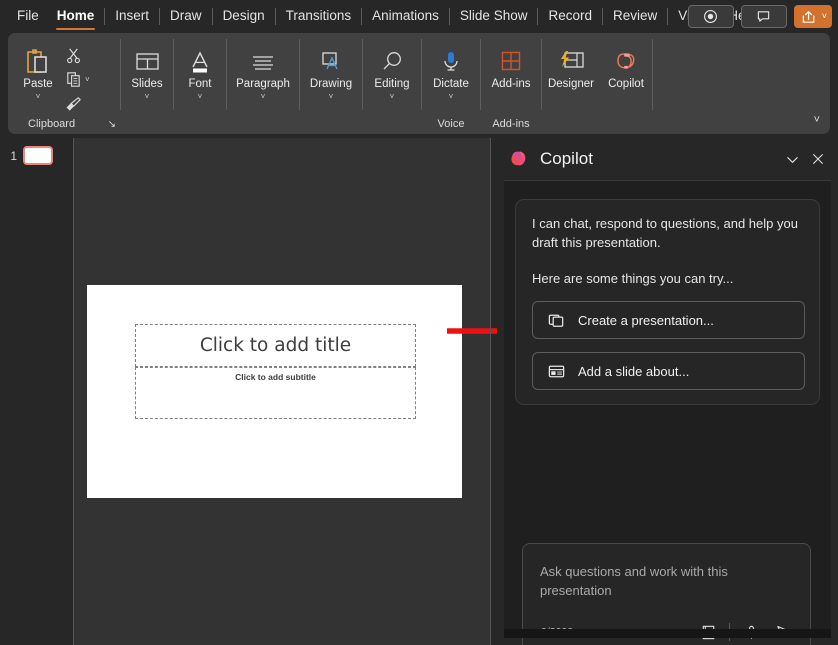 This screenshot has height=645, width=838. Describe the element at coordinates (570, 16) in the screenshot. I see `tab-record: Record` at that location.